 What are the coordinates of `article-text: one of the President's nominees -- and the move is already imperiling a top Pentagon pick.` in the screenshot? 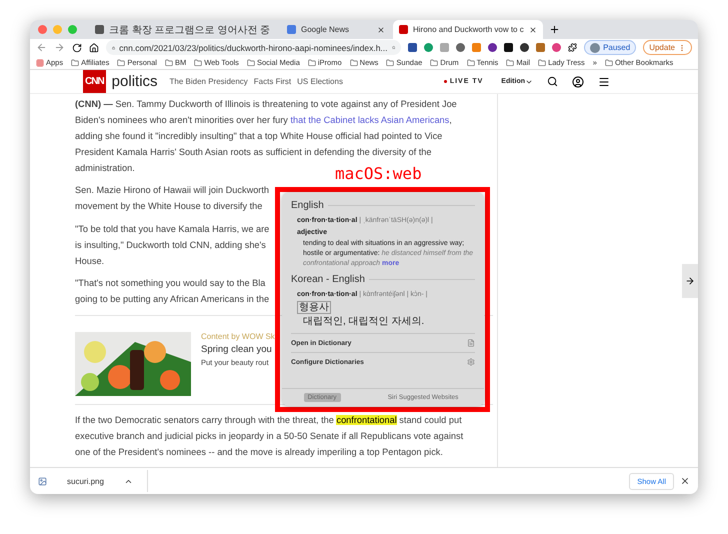 It's located at (259, 452).